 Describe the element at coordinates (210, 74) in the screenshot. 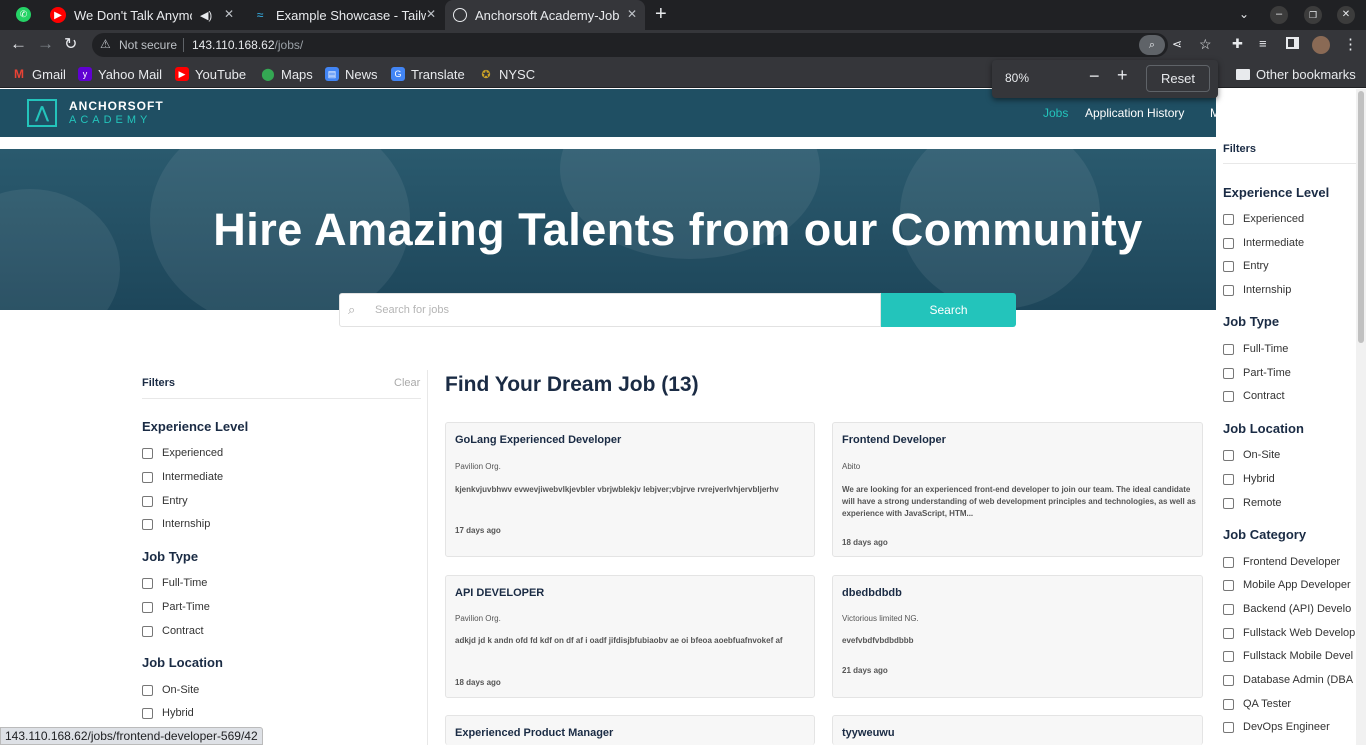

I see `bookmark-youtube: ▶ YouTube` at that location.